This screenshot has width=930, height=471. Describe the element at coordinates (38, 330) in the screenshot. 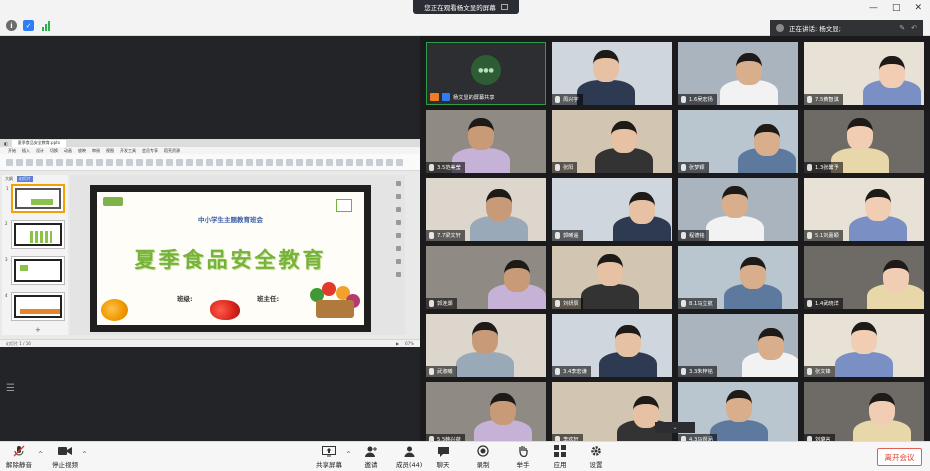

I see `add-slide-icon: +` at that location.